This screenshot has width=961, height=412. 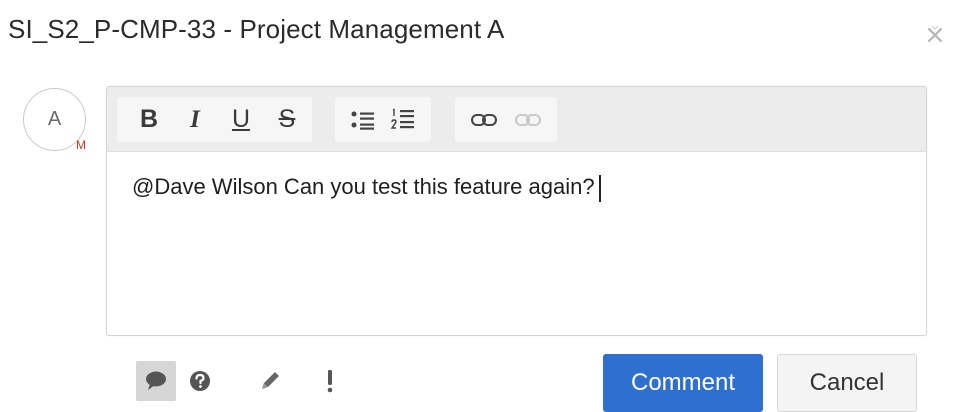 I want to click on unlink-button, so click(x=528, y=119).